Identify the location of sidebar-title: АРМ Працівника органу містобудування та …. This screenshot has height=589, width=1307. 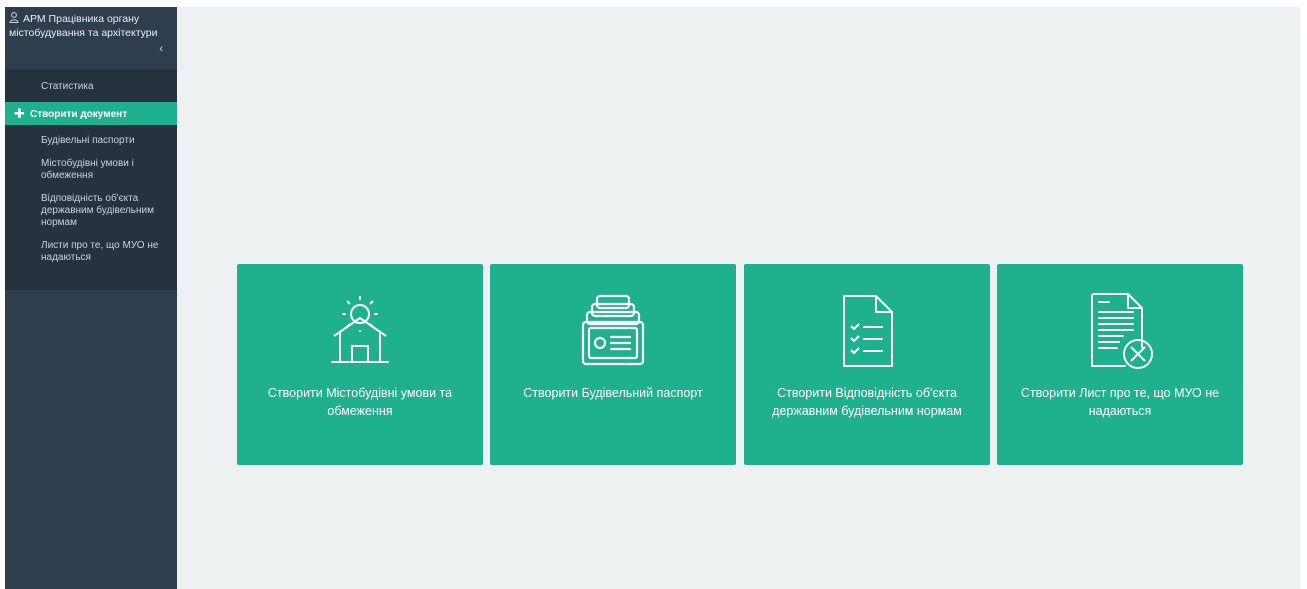
(83, 26).